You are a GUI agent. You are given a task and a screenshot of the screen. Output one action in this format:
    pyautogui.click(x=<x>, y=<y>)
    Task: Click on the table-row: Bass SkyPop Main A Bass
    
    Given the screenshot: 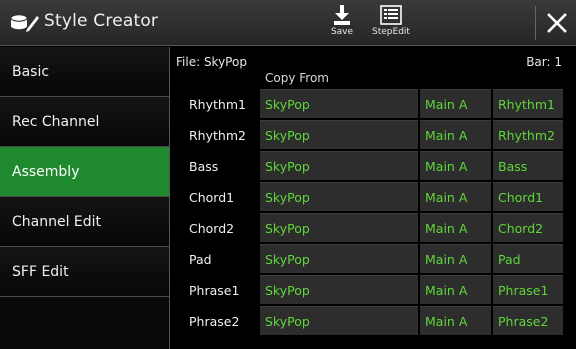 What is the action you would take?
    pyautogui.click(x=373, y=166)
    